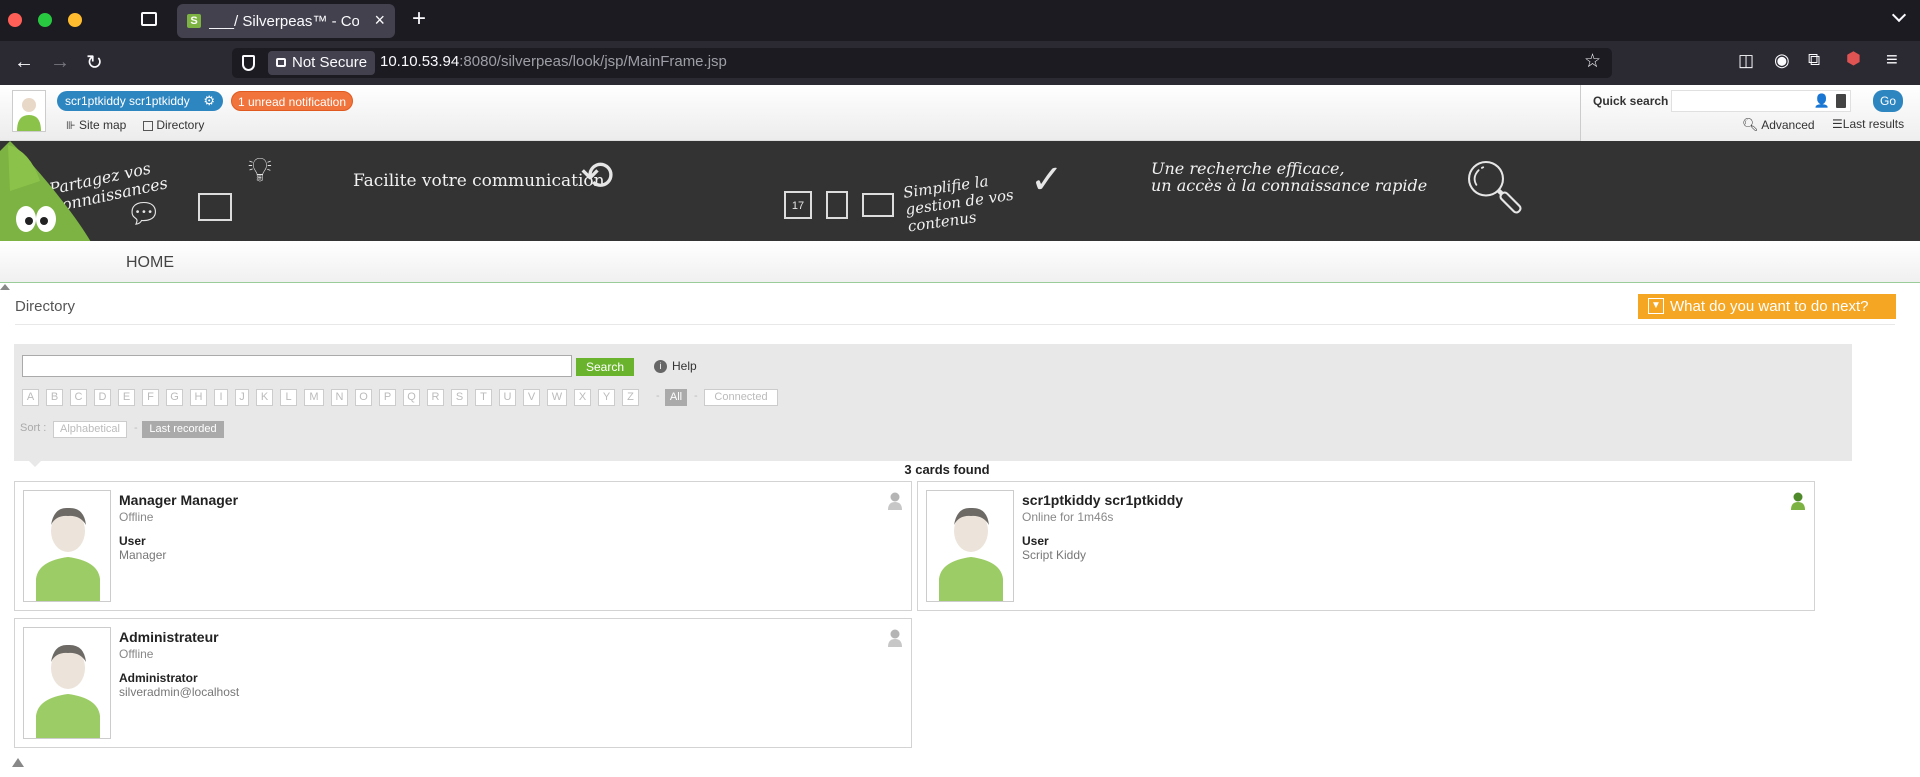  What do you see at coordinates (387, 397) in the screenshot?
I see `filter-letter-p: P` at bounding box center [387, 397].